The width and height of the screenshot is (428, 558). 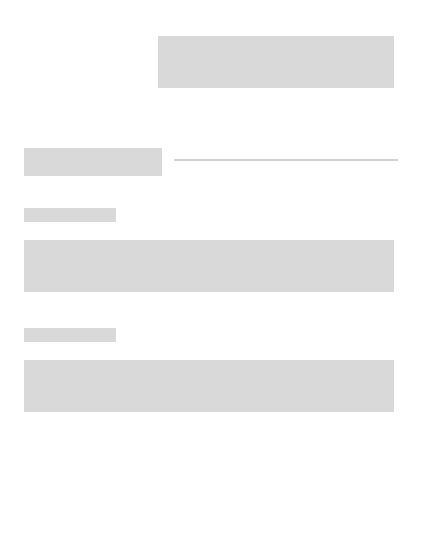 What do you see at coordinates (286, 160) in the screenshot?
I see `section-divider` at bounding box center [286, 160].